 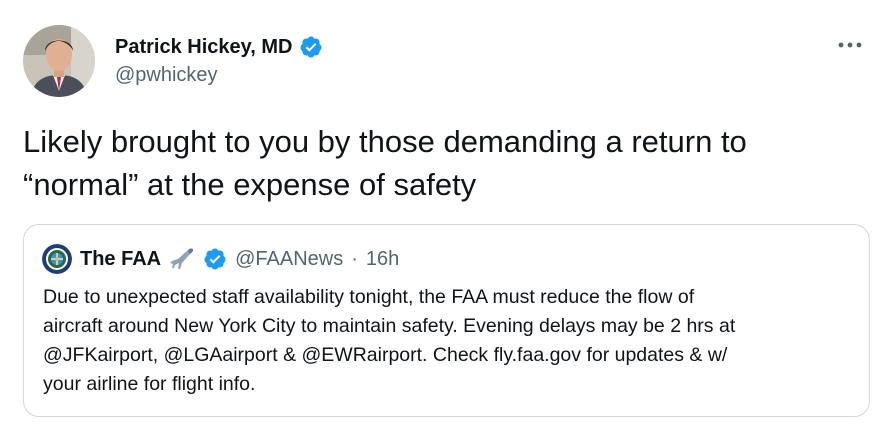 What do you see at coordinates (149, 384) in the screenshot?
I see `quoted-text-line: your airline for flight info.` at bounding box center [149, 384].